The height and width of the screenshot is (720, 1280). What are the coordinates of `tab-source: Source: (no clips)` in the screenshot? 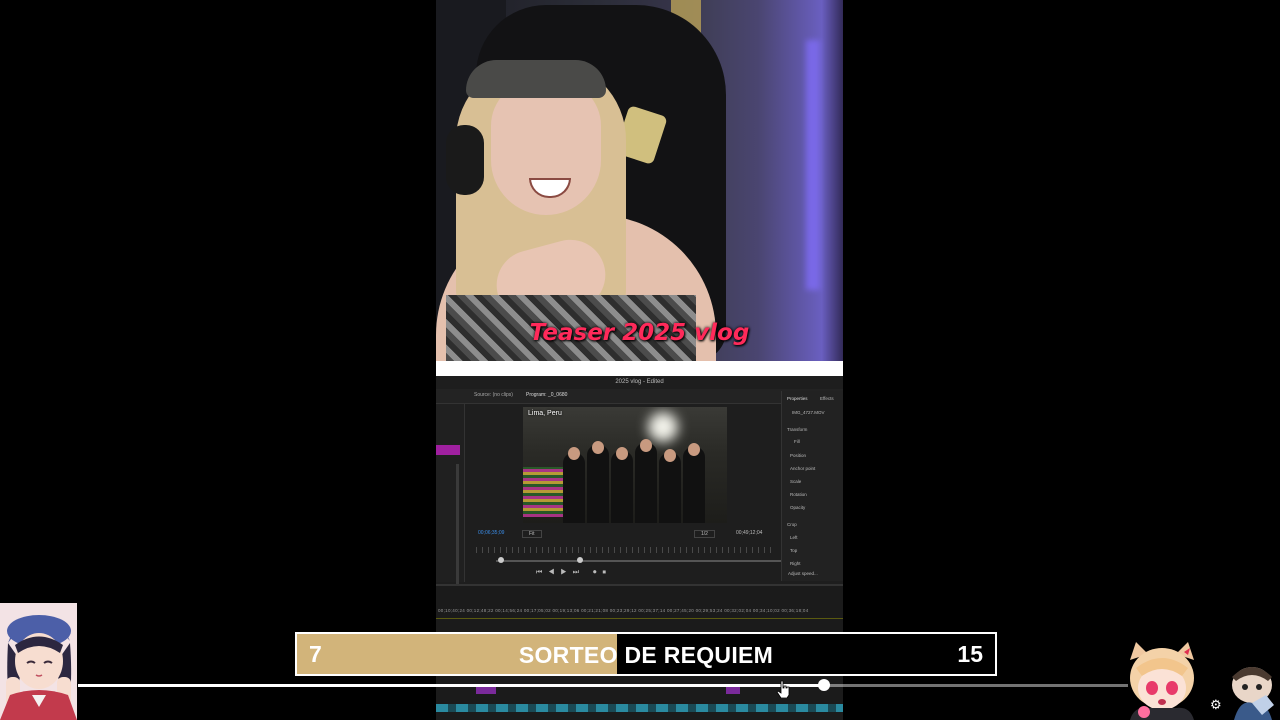 It's located at (493, 395).